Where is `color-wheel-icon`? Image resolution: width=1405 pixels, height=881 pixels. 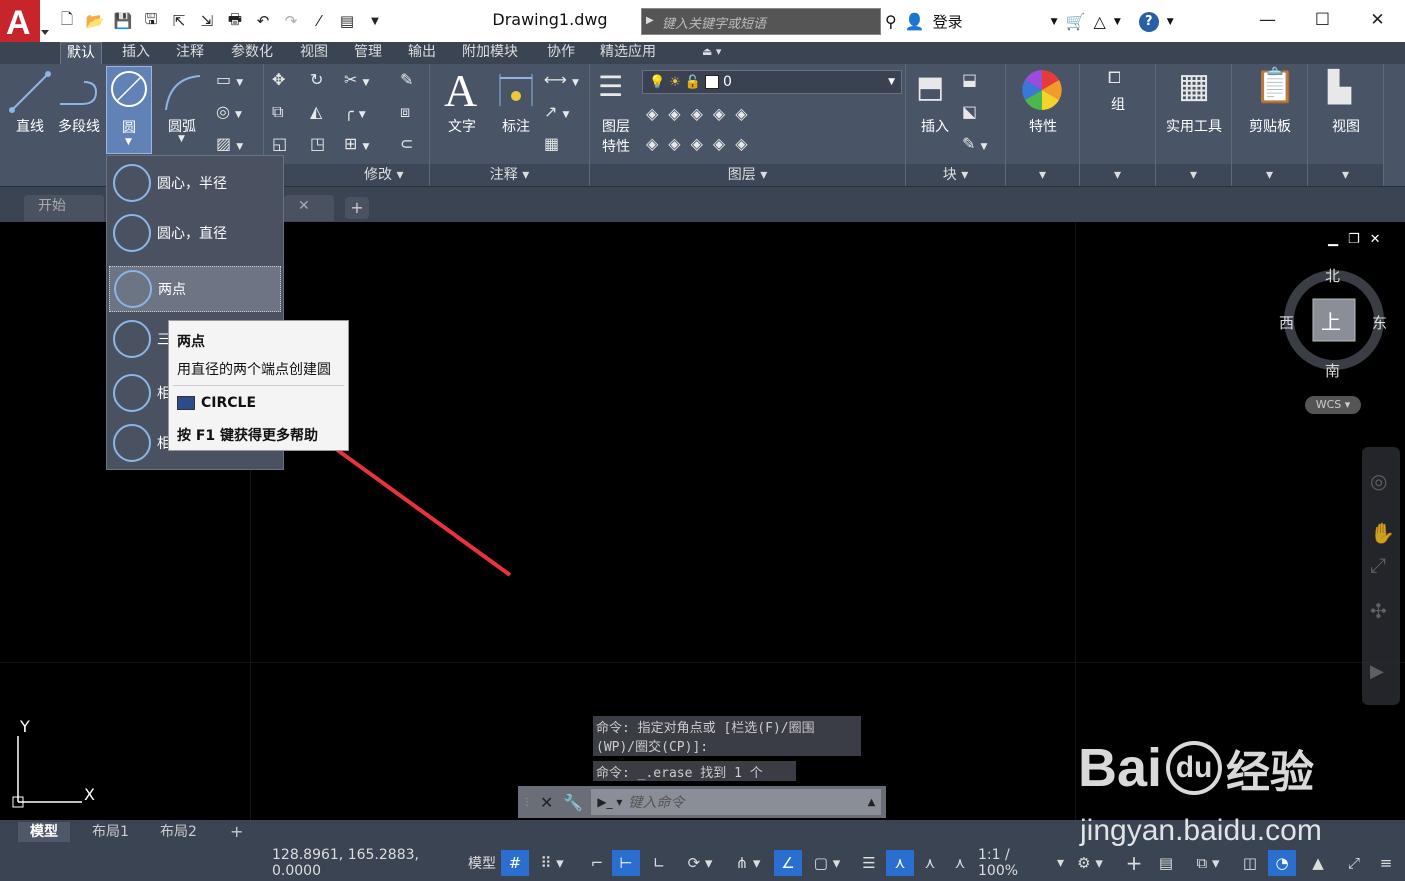
color-wheel-icon is located at coordinates (1042, 90).